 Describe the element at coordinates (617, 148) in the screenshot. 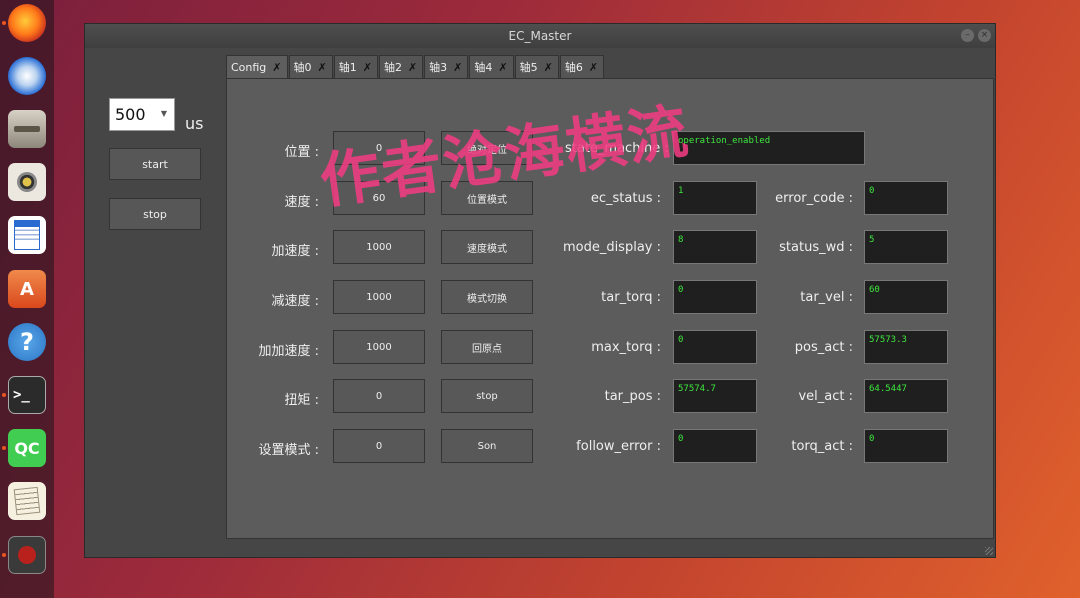

I see `state-machine-label: state_machine :` at that location.